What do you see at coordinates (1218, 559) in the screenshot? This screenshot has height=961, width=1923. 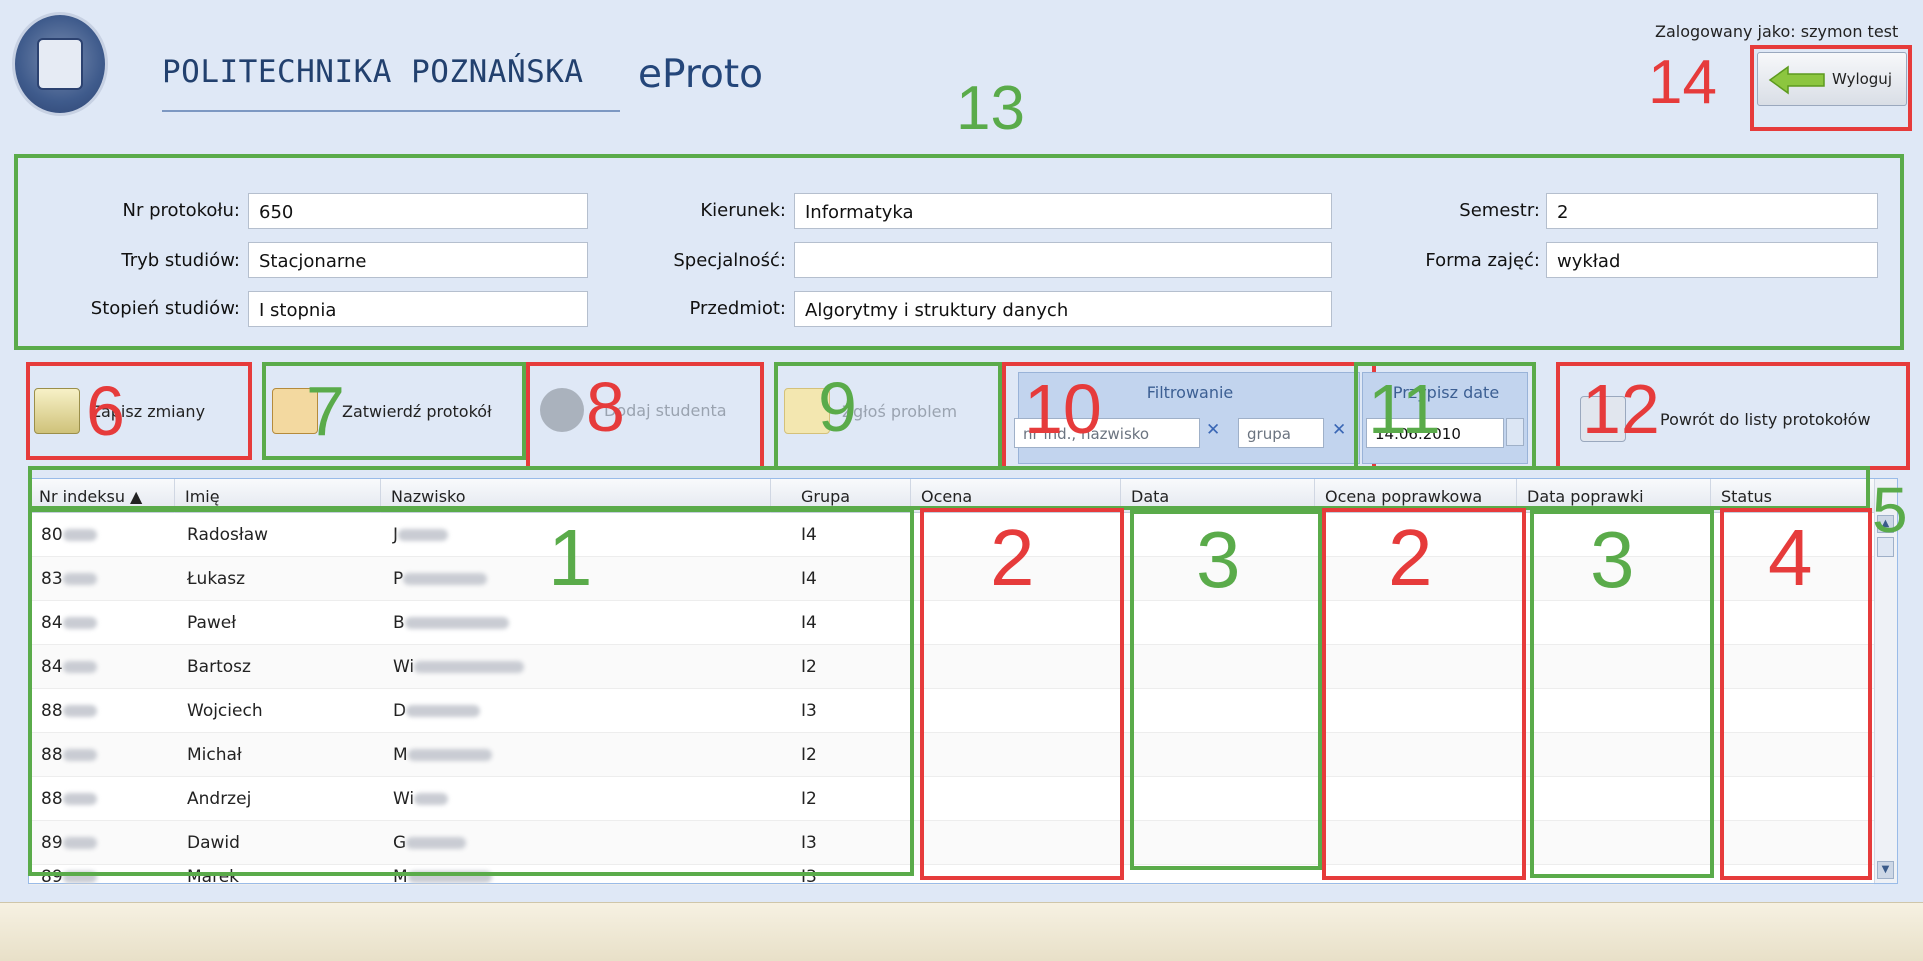 I see `annotation-3a: 3` at bounding box center [1218, 559].